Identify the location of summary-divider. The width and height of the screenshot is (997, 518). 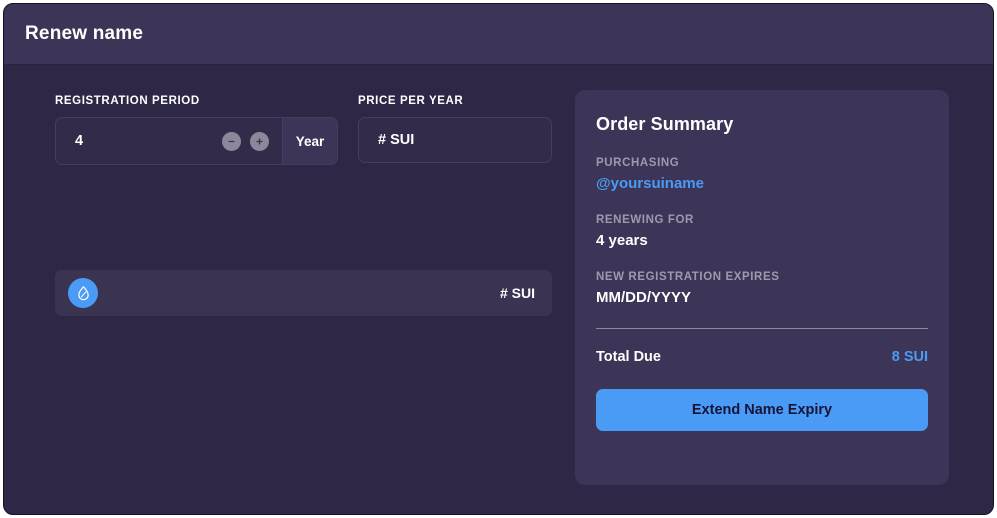
(762, 328).